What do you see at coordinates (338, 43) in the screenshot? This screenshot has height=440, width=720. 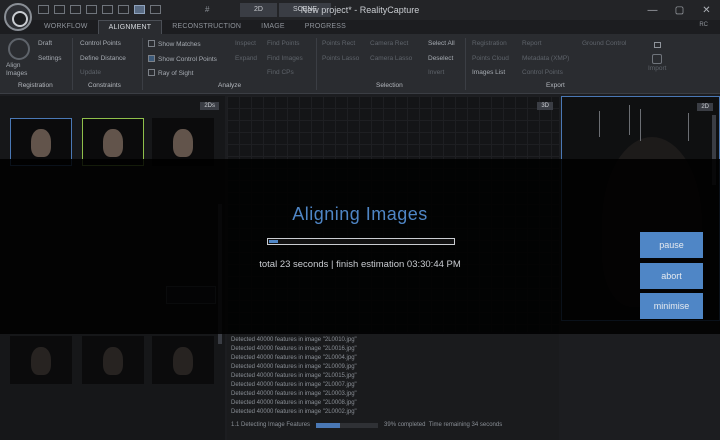 I see `points-rect-button: Points Rect` at bounding box center [338, 43].